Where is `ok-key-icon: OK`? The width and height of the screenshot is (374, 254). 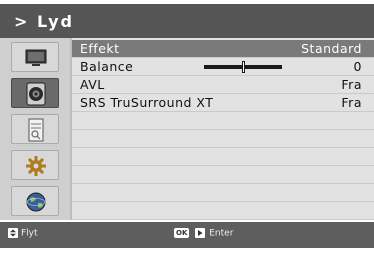 ok-key-icon: OK is located at coordinates (182, 233).